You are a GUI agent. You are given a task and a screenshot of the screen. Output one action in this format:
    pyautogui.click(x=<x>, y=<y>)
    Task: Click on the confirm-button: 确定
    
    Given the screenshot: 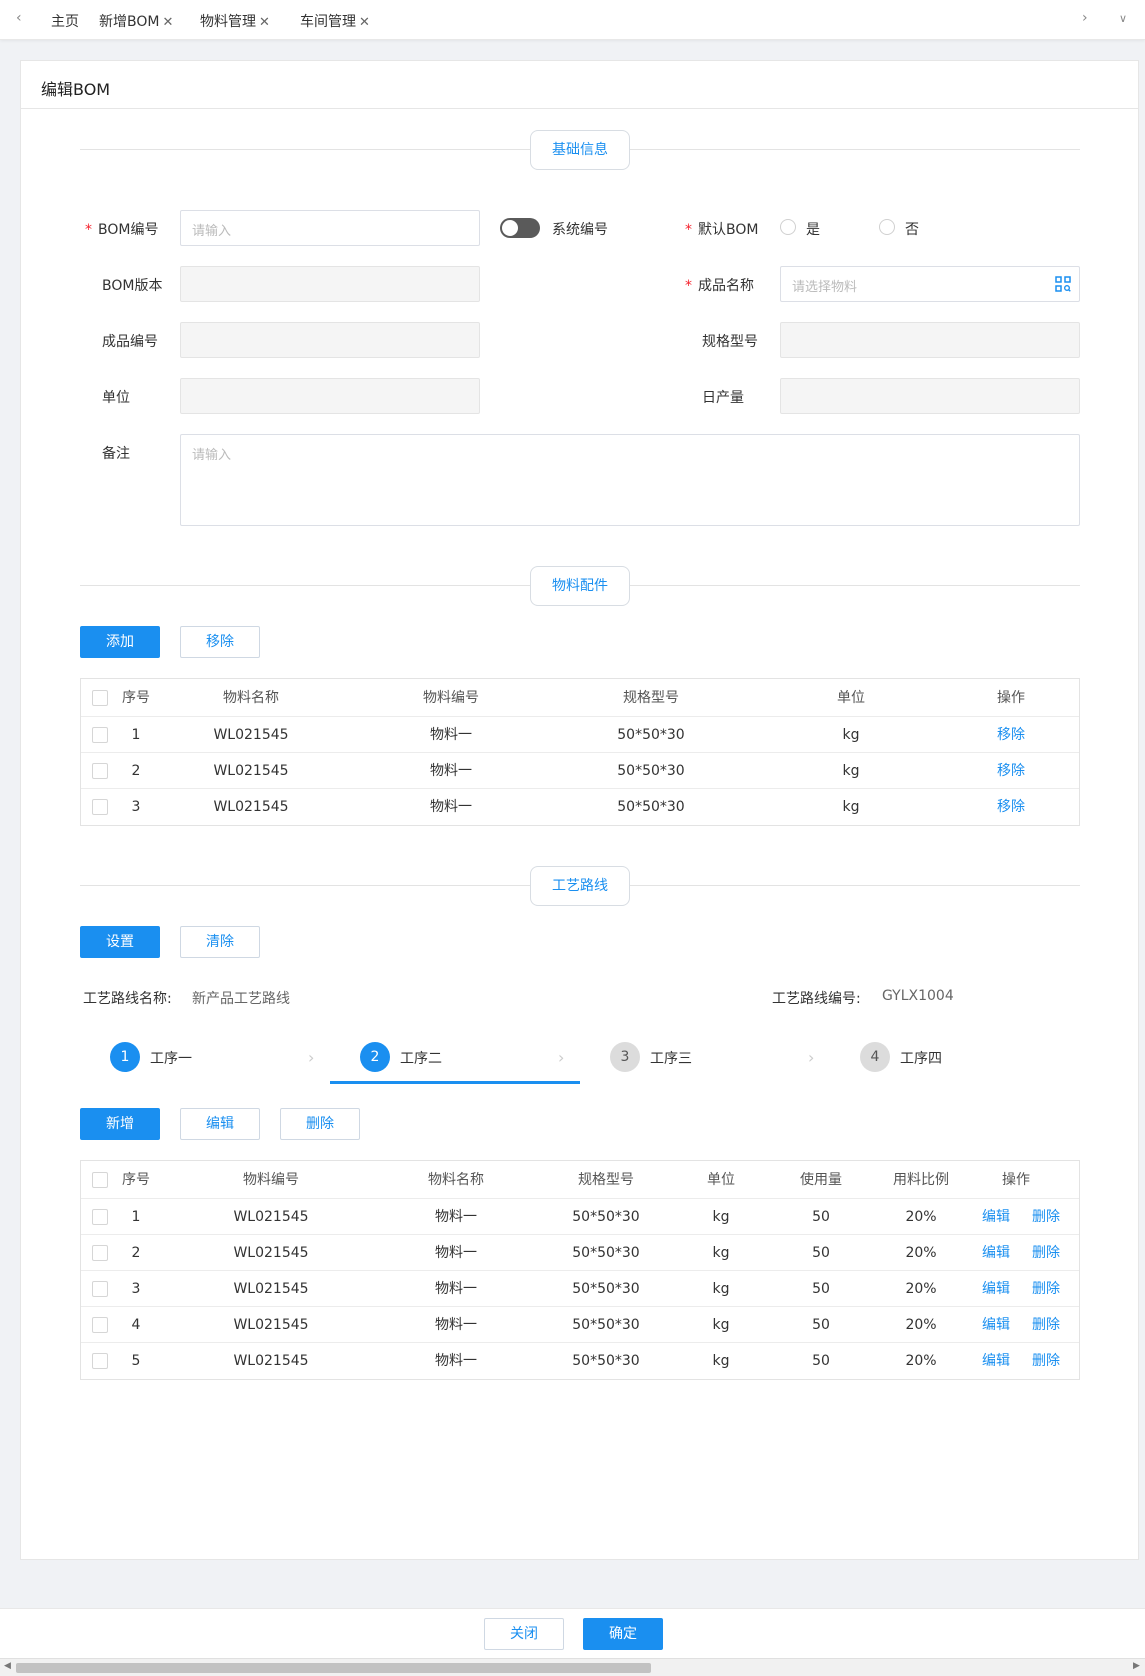 What is the action you would take?
    pyautogui.click(x=623, y=1634)
    